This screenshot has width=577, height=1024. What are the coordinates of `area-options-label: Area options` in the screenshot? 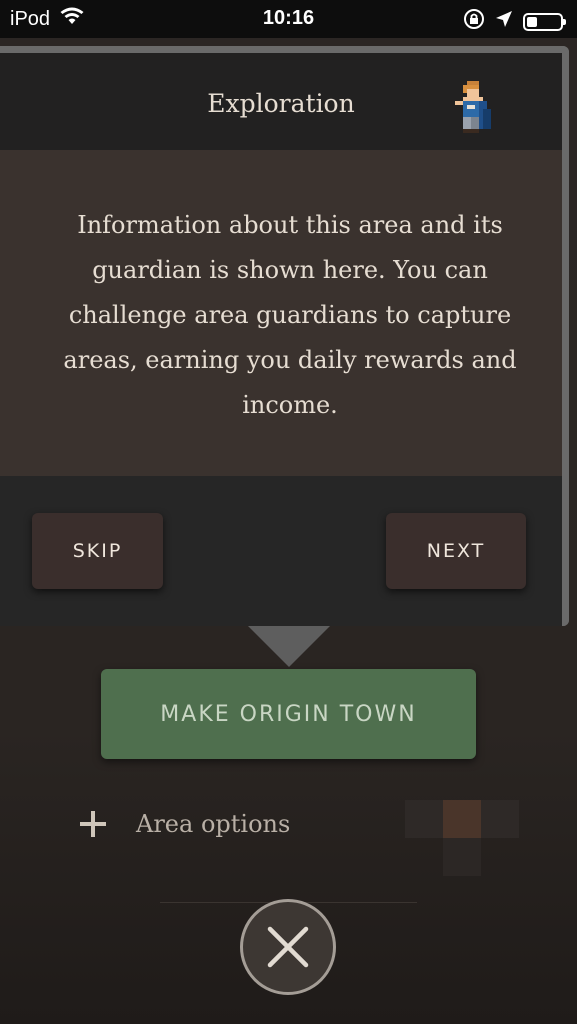 It's located at (213, 824).